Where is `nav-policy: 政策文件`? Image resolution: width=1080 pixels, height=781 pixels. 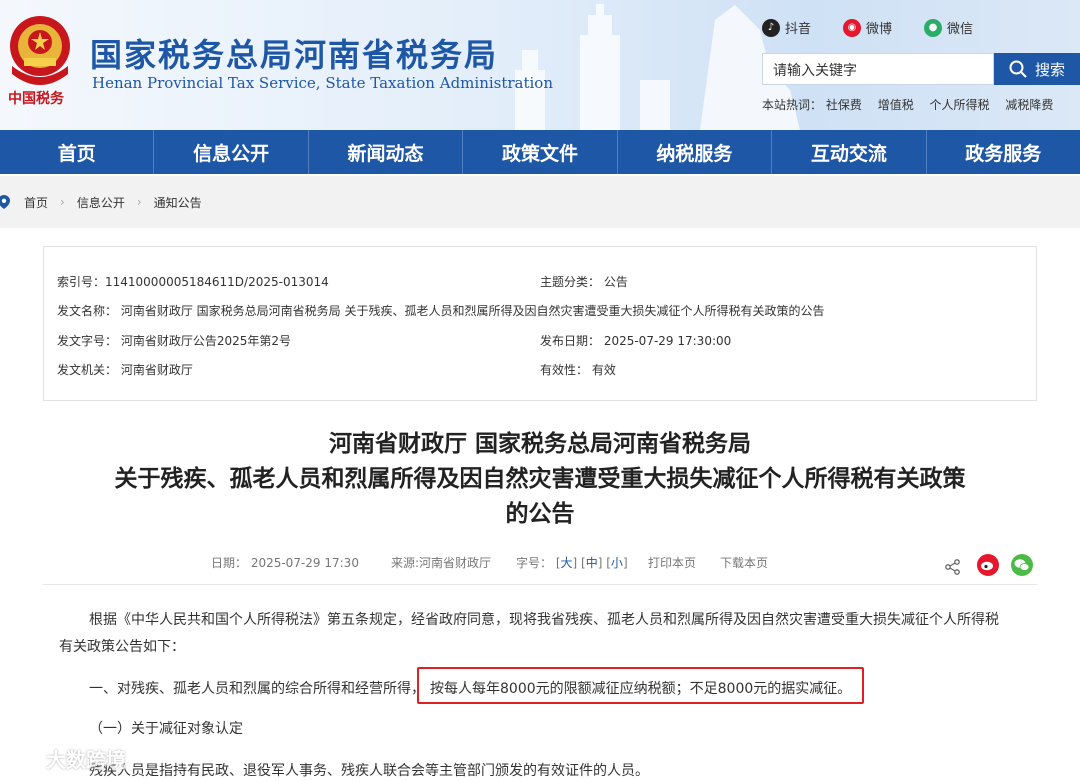 nav-policy: 政策文件 is located at coordinates (540, 152).